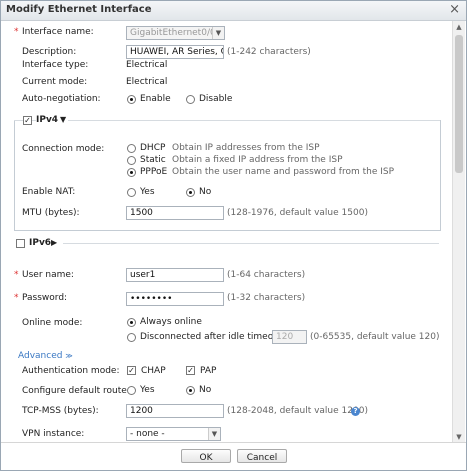 The width and height of the screenshot is (467, 471). What do you see at coordinates (40, 356) in the screenshot?
I see `advanced-link-label: Advanced` at bounding box center [40, 356].